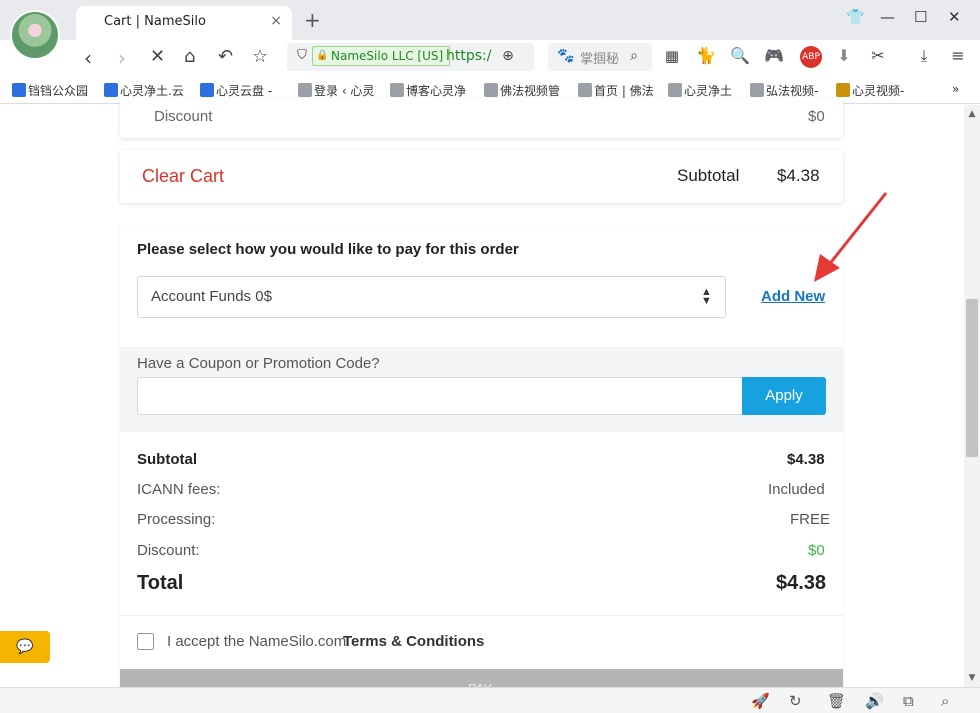 This screenshot has height=713, width=980. Describe the element at coordinates (706, 296) in the screenshot. I see `select-arrows-icon: ▲ ▼` at that location.